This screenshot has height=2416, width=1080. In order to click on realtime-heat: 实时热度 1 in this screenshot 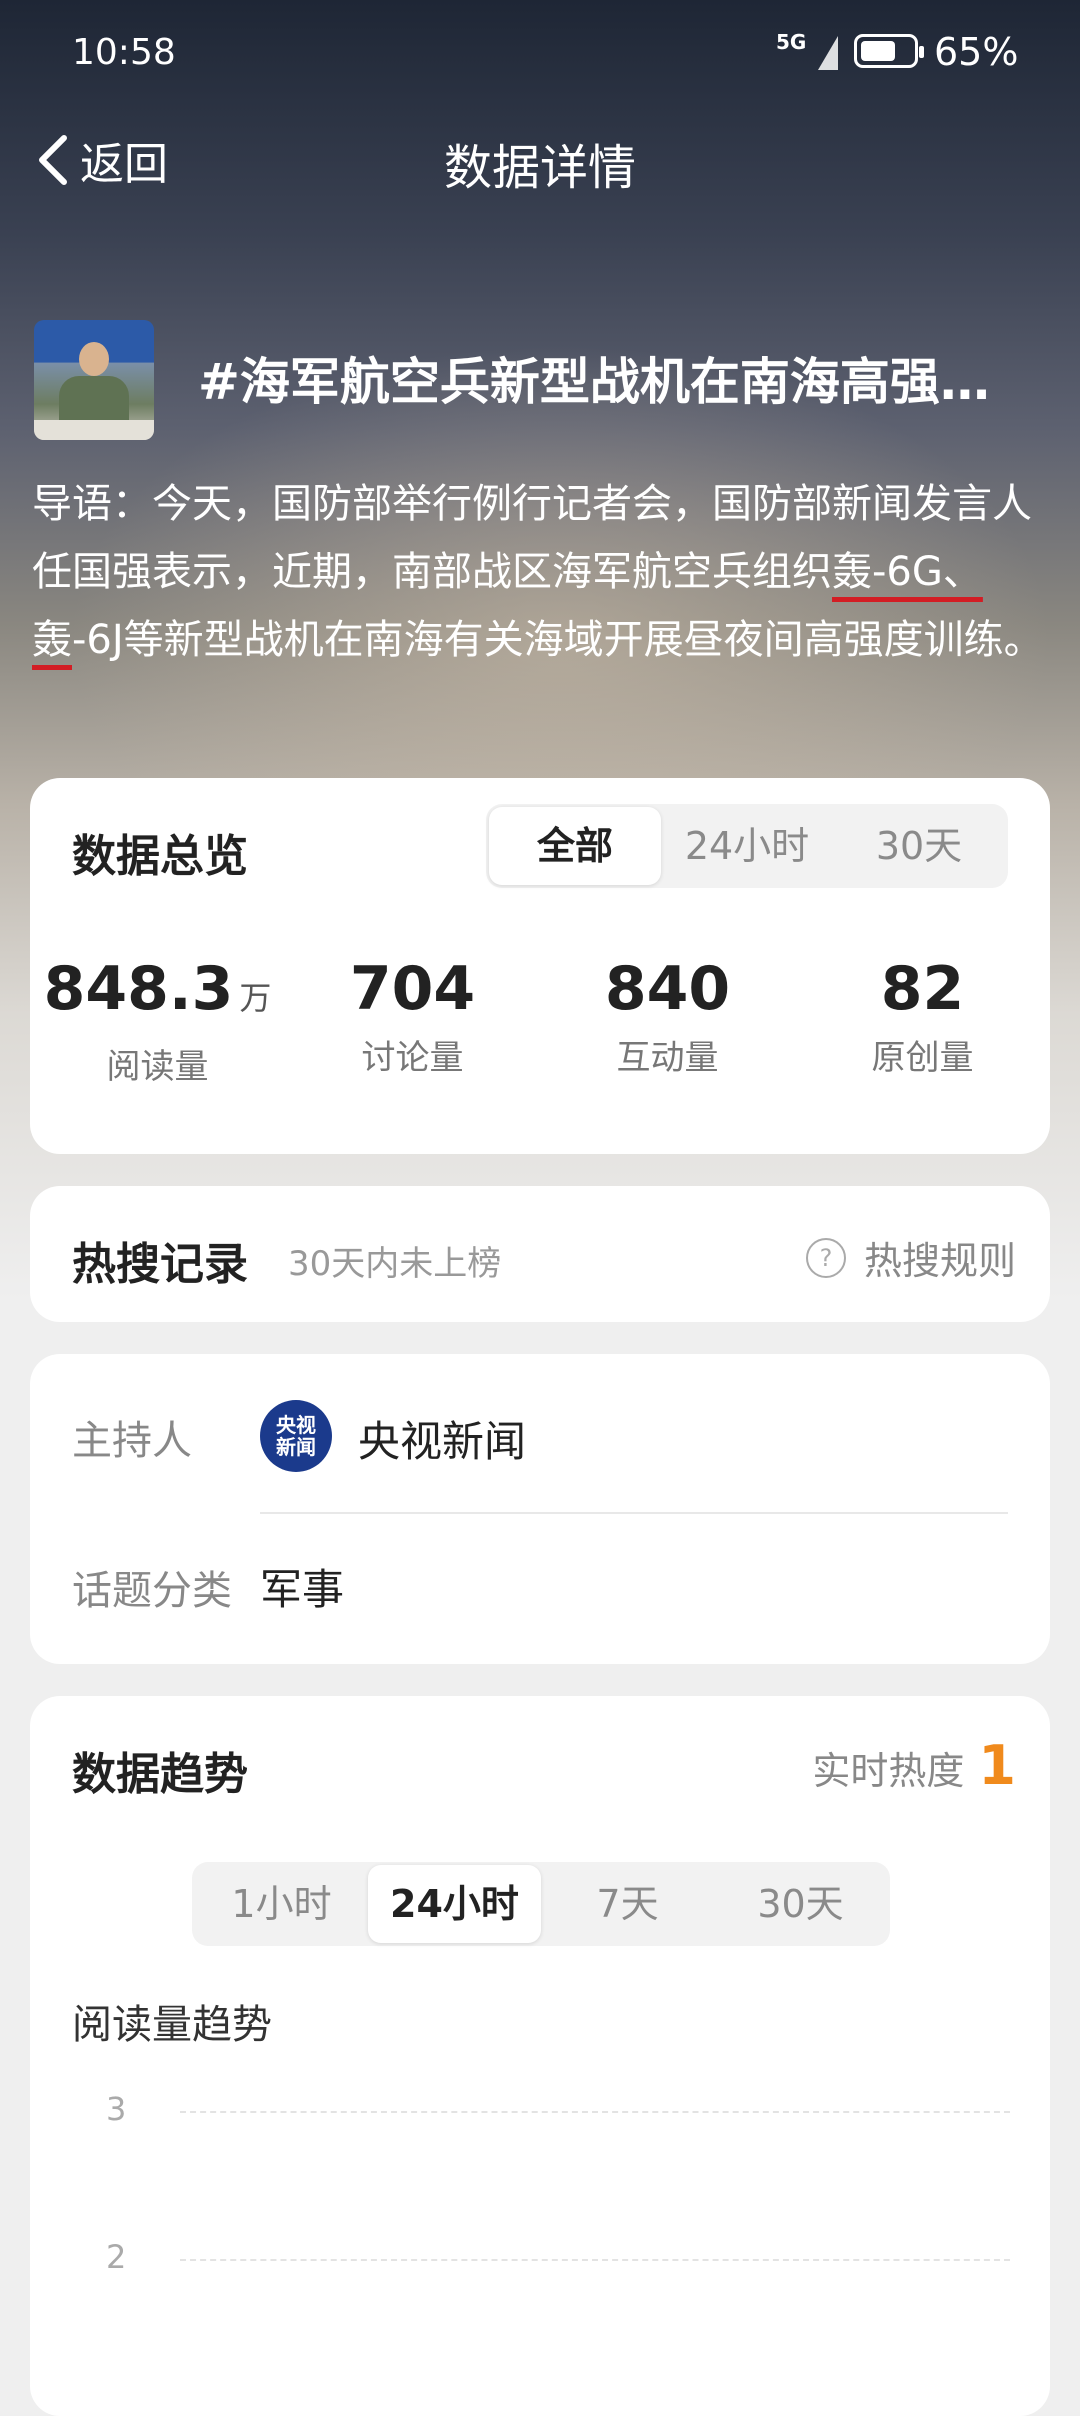, I will do `click(914, 1765)`.